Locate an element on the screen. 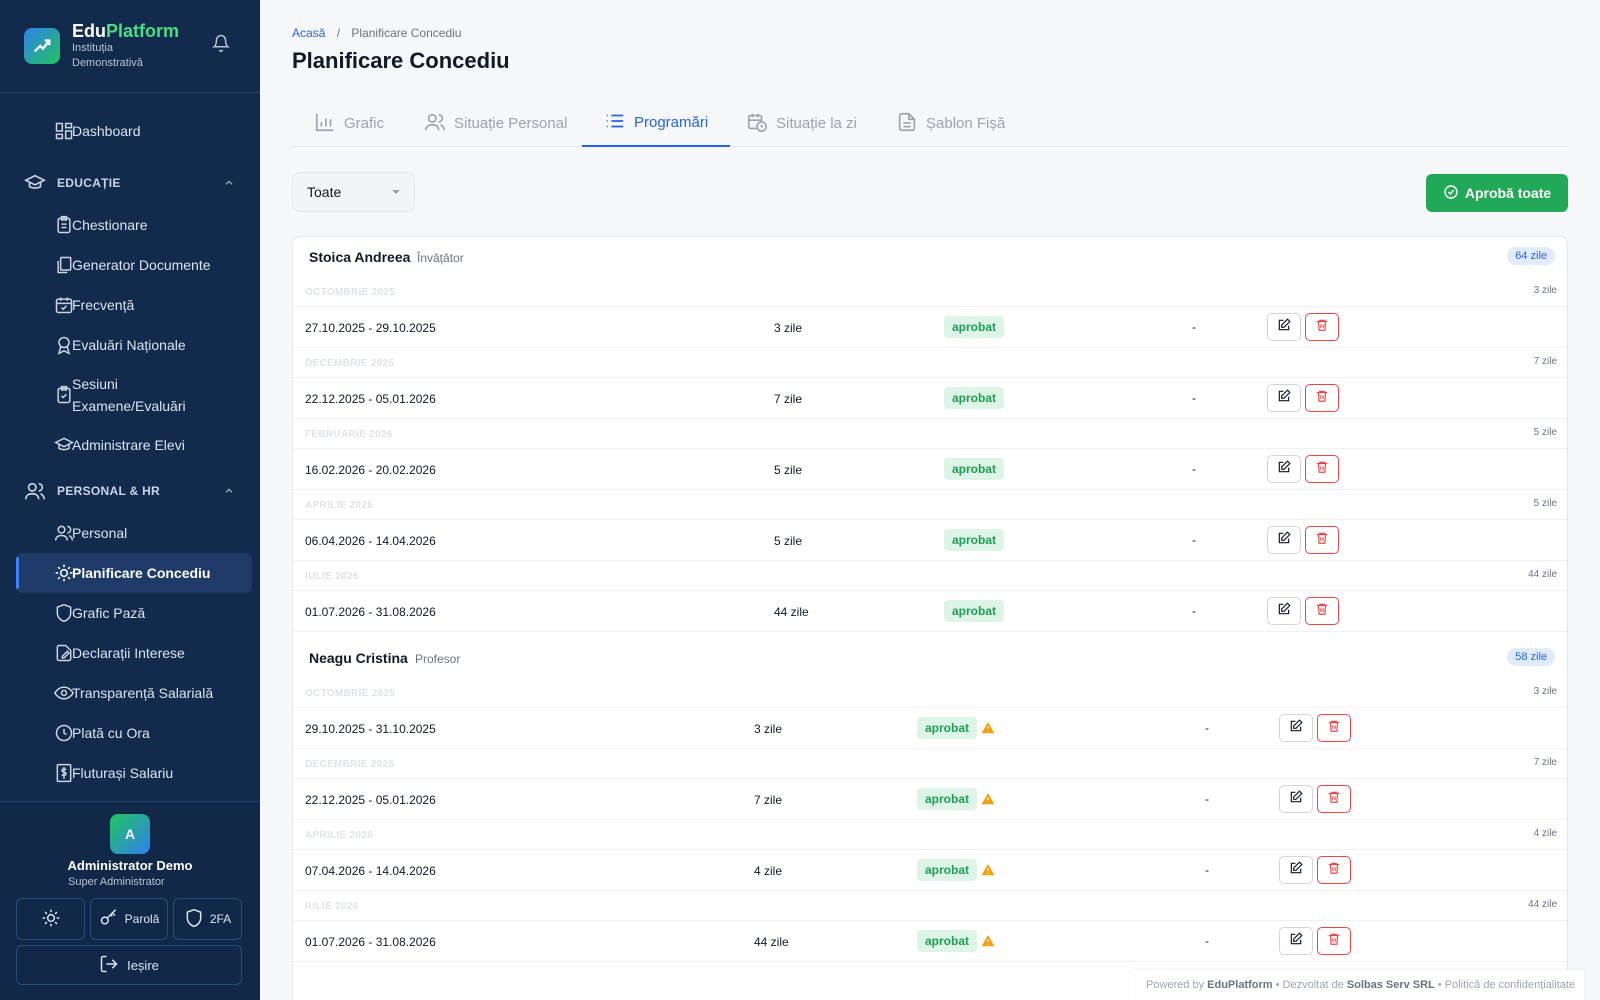 The width and height of the screenshot is (1600, 1000). sidebar-item-chestionare: Chestionare is located at coordinates (134, 225).